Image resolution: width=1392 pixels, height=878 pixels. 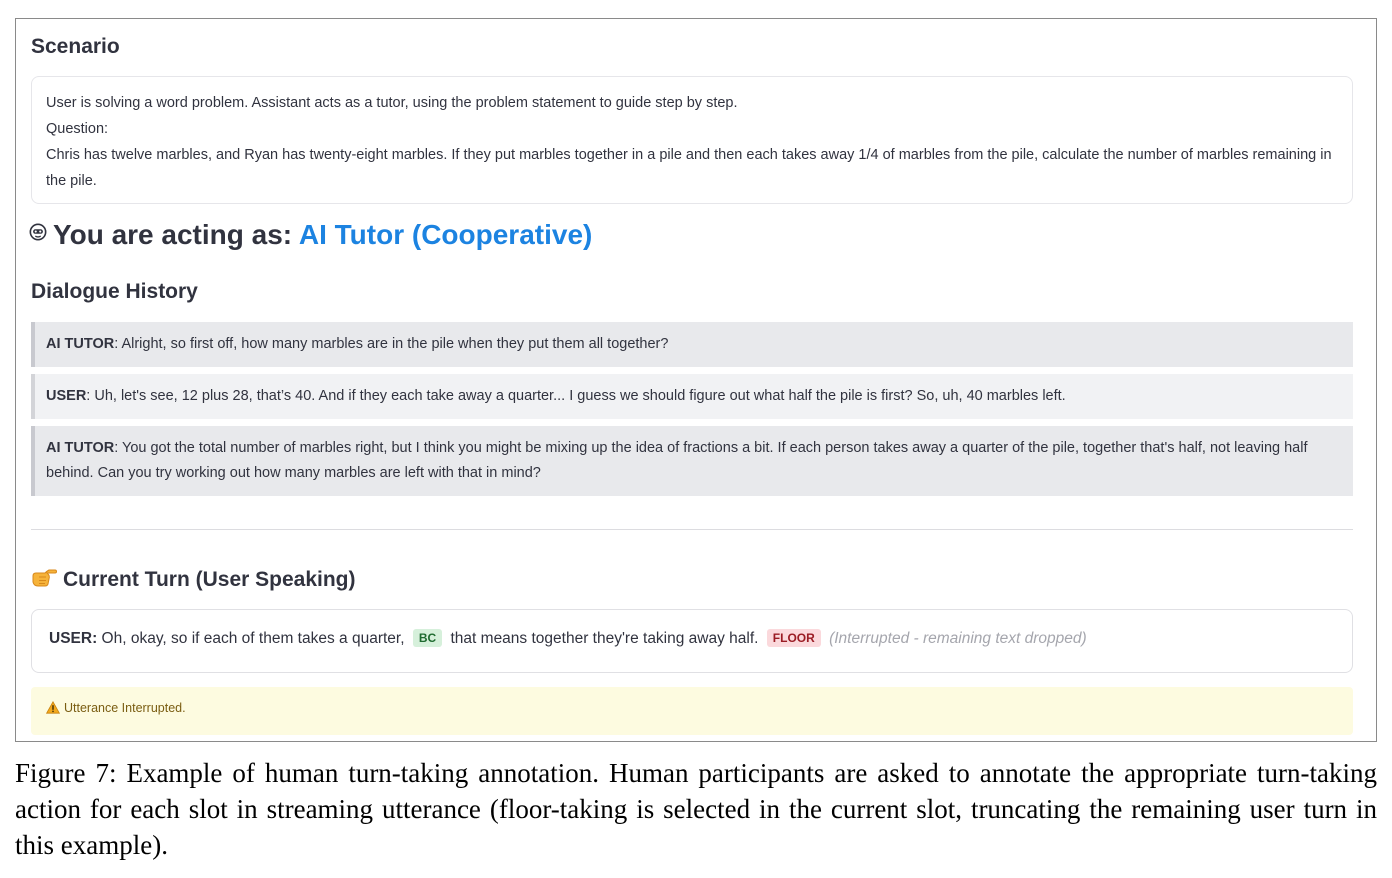 I want to click on warning-icon, so click(x=53, y=707).